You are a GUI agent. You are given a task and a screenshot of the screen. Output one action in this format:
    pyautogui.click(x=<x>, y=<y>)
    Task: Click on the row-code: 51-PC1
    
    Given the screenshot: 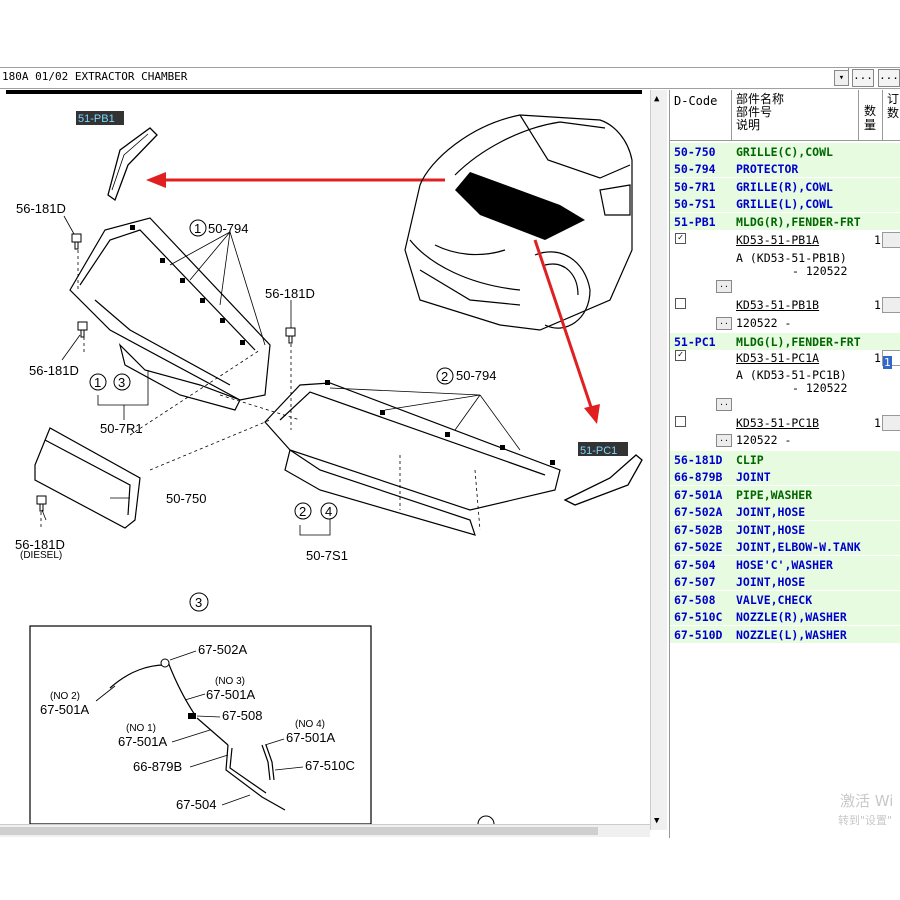 What is the action you would take?
    pyautogui.click(x=695, y=342)
    